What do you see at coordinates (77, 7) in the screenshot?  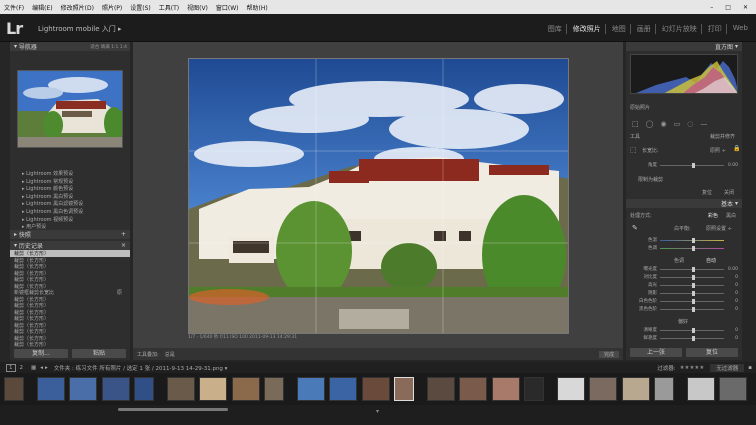 I see `menu-develop: 修改照片(D)` at bounding box center [77, 7].